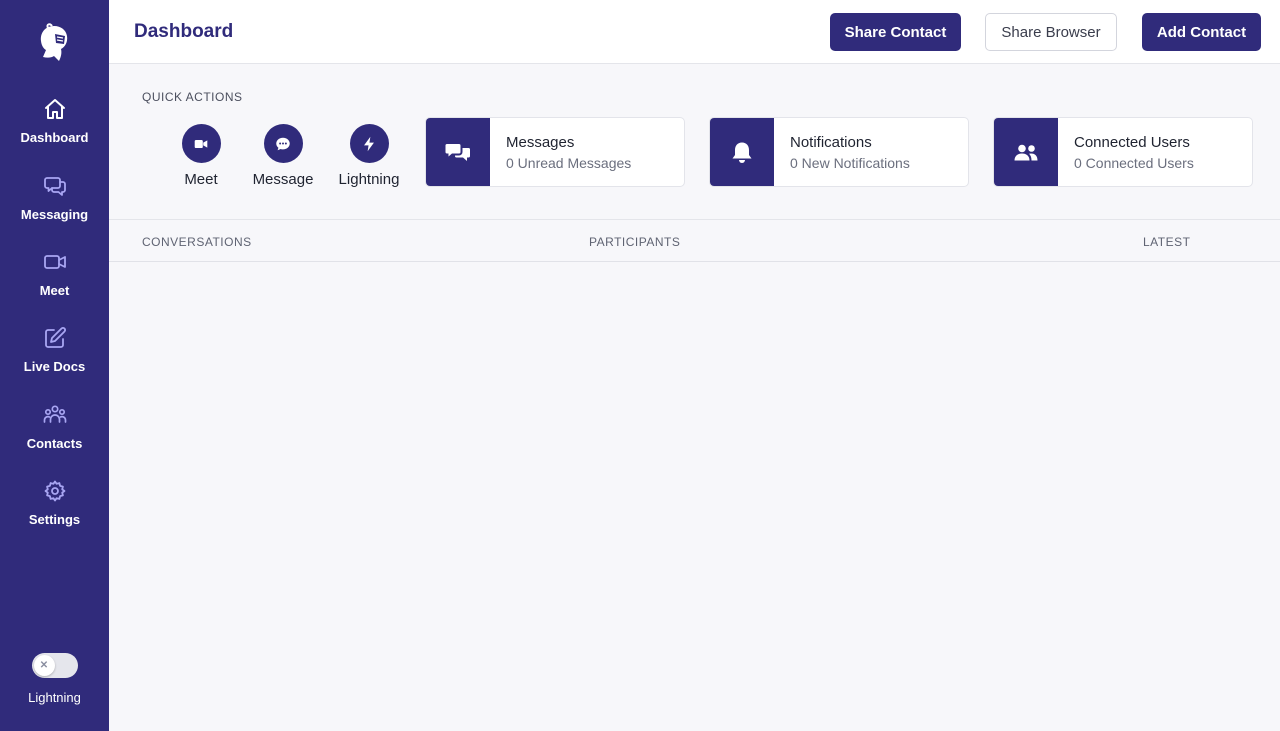  I want to click on sidebar-item-label: Dashboard, so click(54, 137).